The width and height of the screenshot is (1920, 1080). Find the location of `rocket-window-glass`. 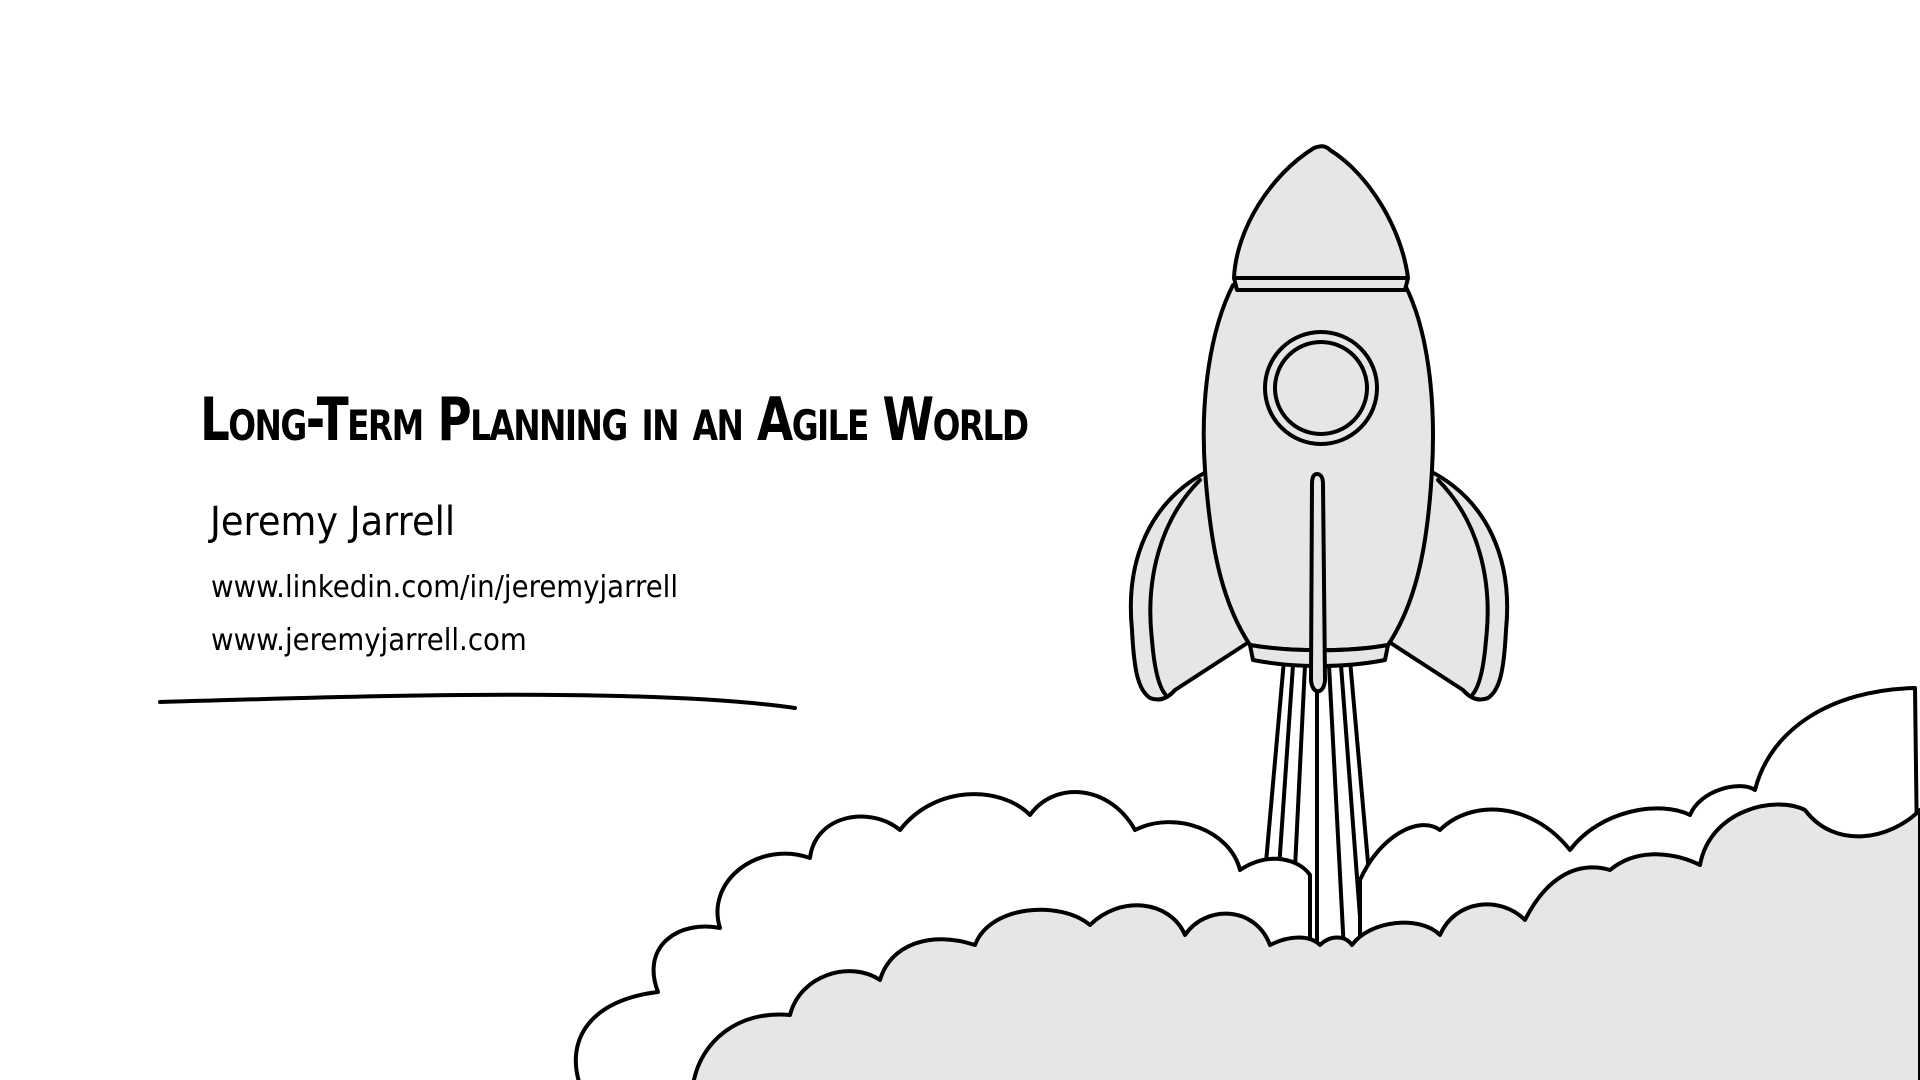

rocket-window-glass is located at coordinates (1321, 388).